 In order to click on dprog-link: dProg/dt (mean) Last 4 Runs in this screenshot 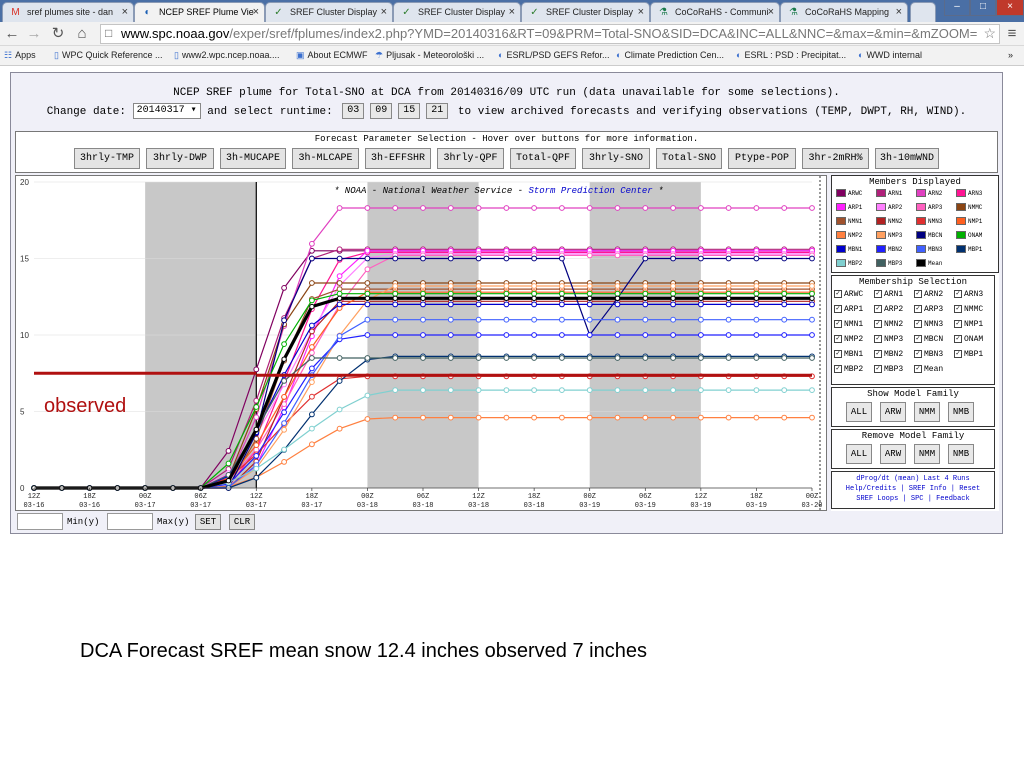, I will do `click(913, 479)`.